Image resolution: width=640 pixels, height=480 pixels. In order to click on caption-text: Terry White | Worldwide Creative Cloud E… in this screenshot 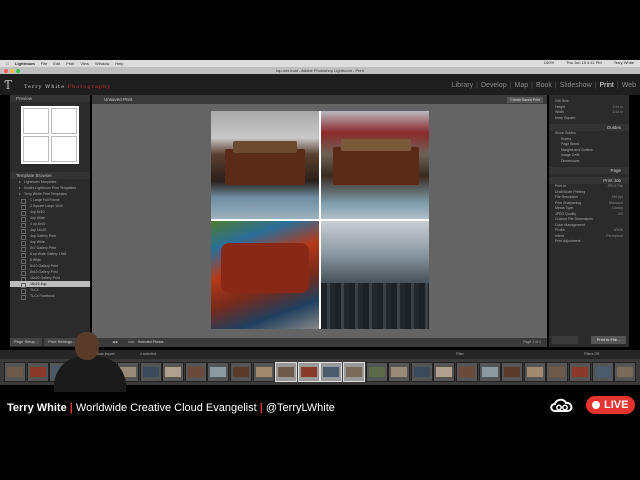, I will do `click(171, 408)`.